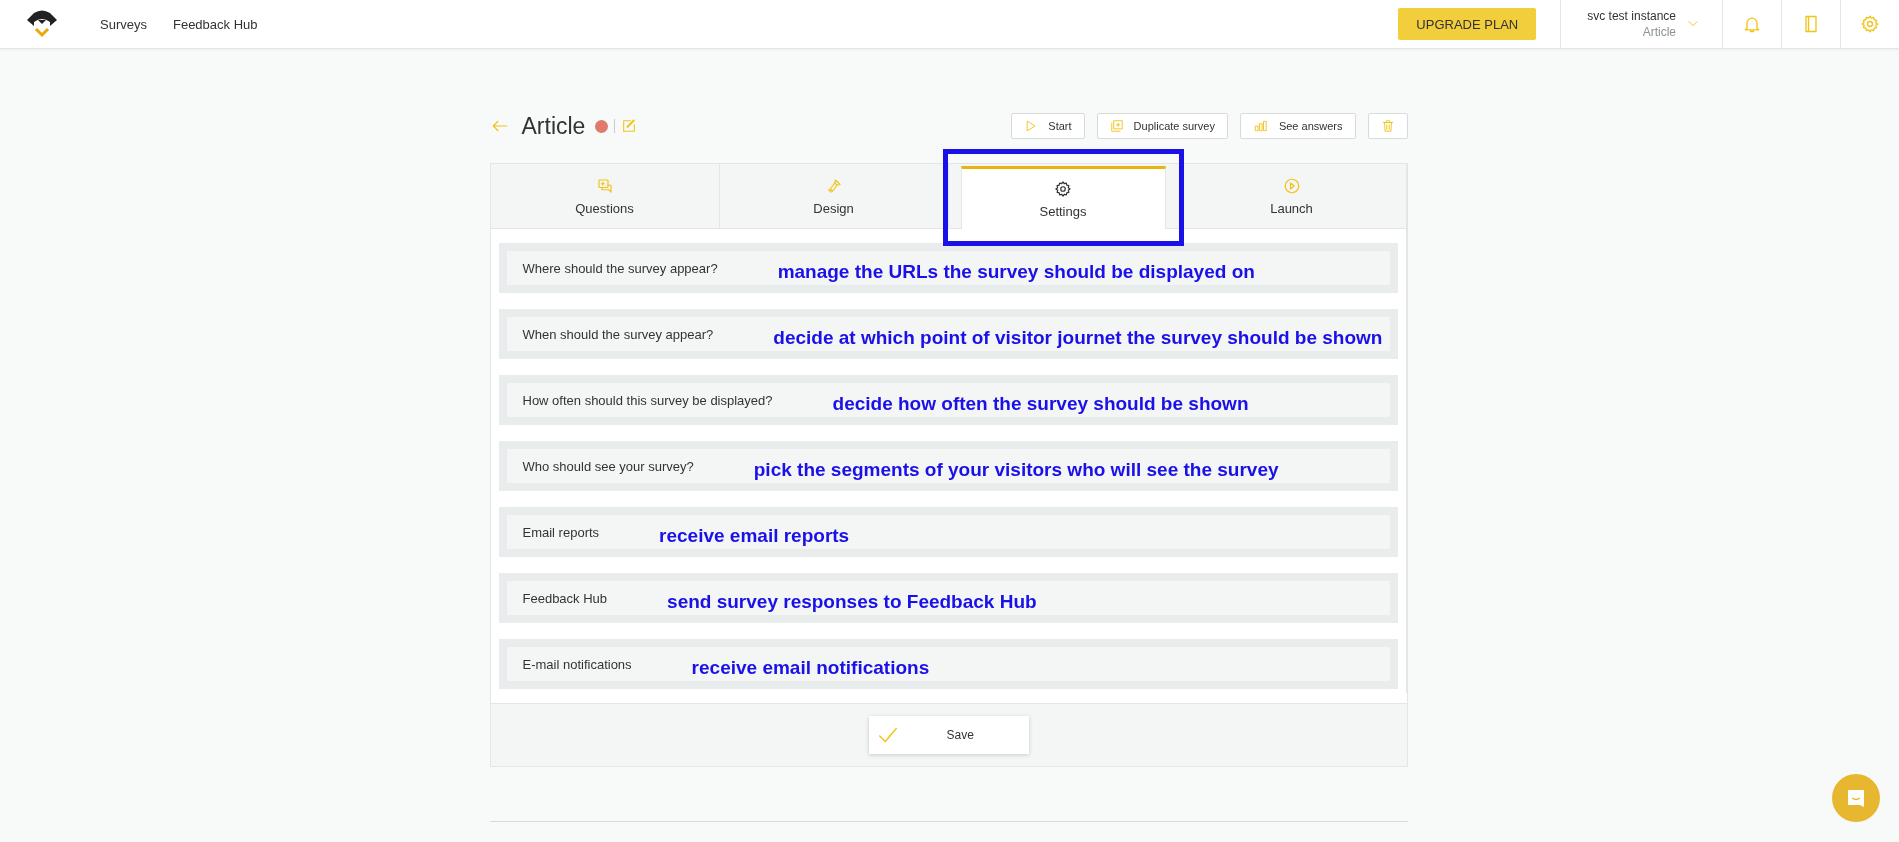  What do you see at coordinates (553, 126) in the screenshot?
I see `survey-title: Article` at bounding box center [553, 126].